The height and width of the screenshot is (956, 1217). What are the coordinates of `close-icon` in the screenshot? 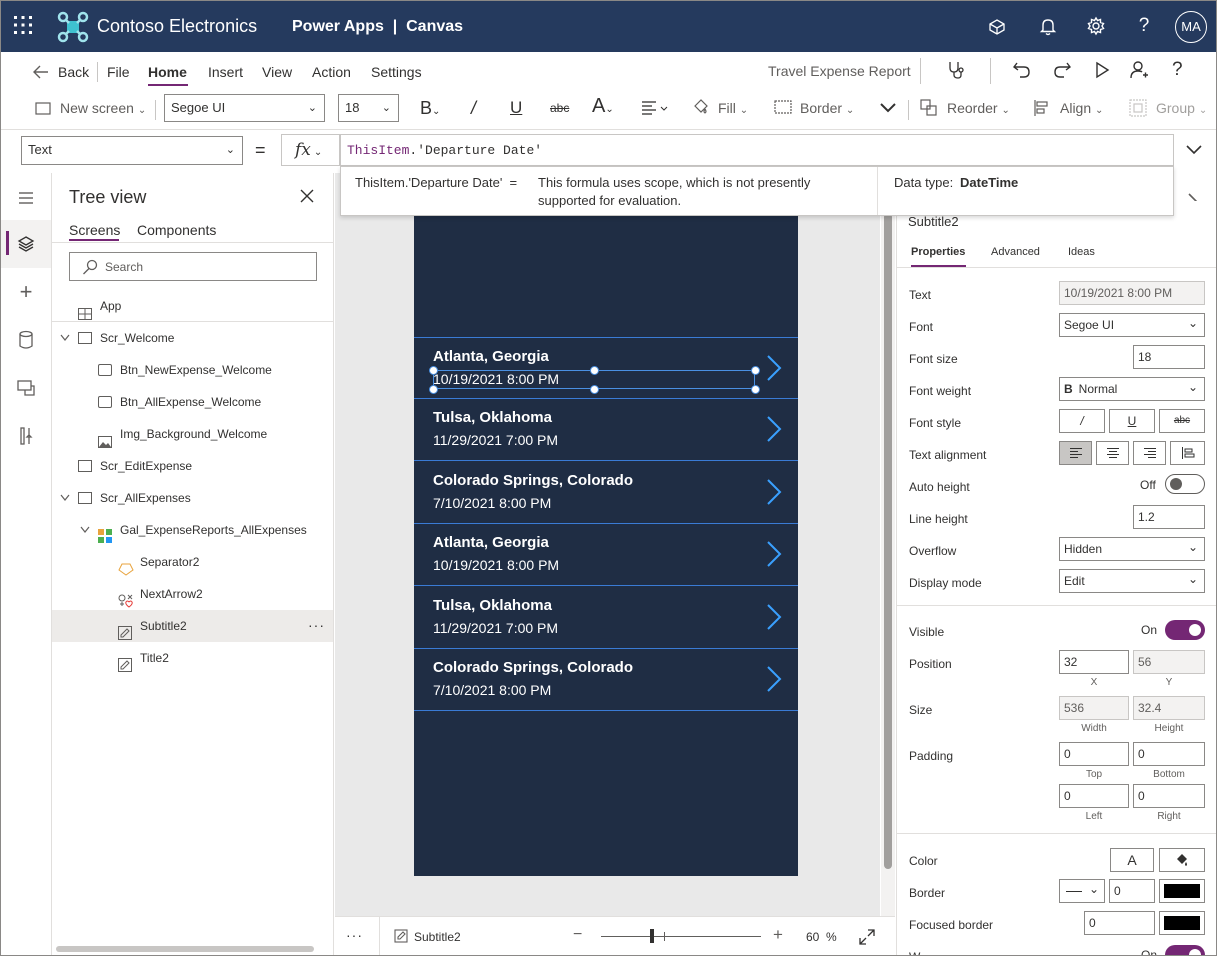 It's located at (307, 196).